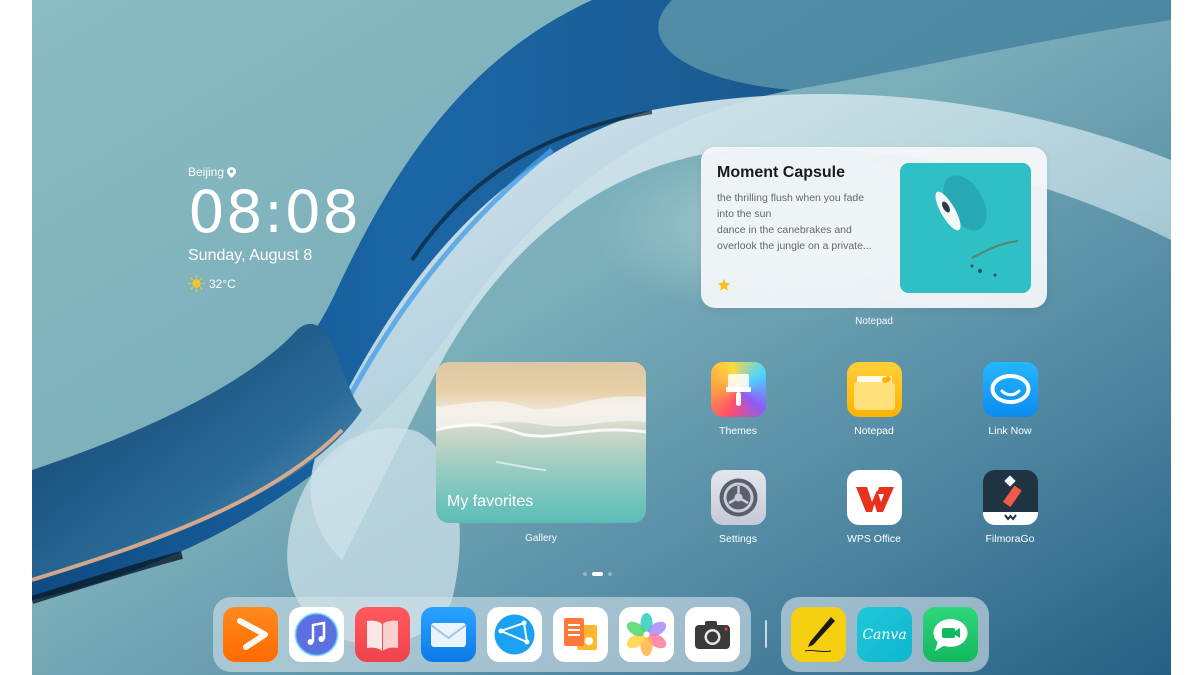  I want to click on wps-office-icon, so click(874, 497).